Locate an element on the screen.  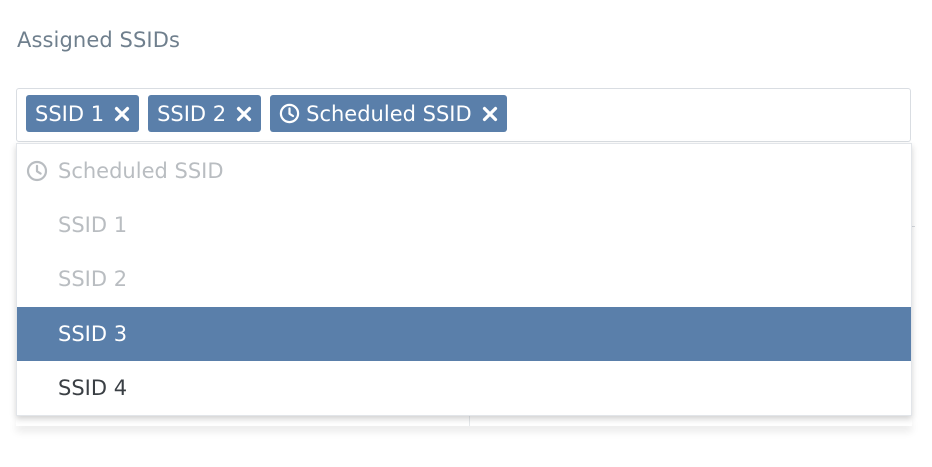
chip-scheduled-ssid: Scheduled SSID is located at coordinates (388, 113).